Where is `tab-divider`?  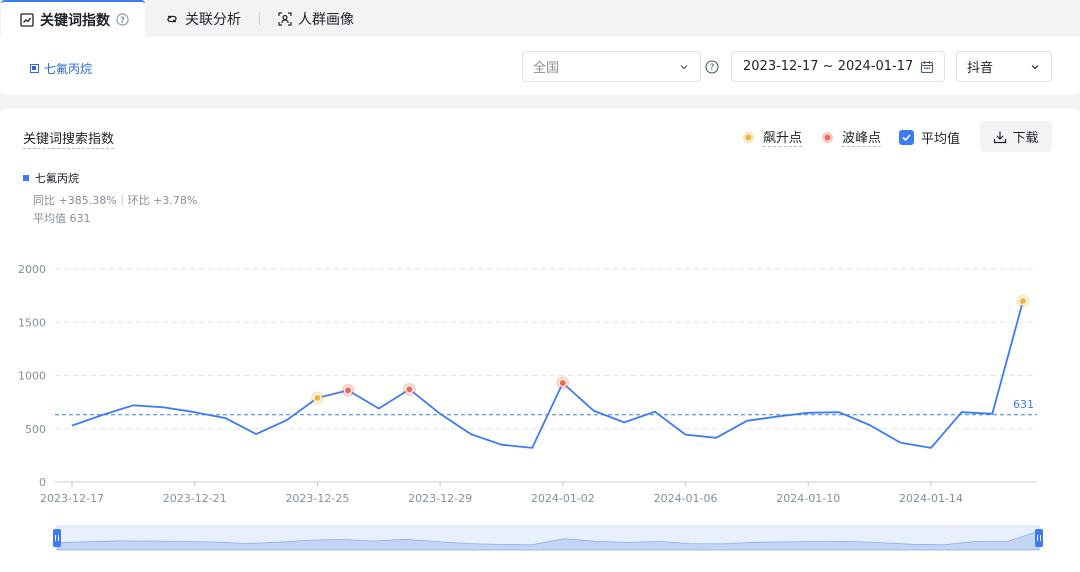 tab-divider is located at coordinates (259, 18).